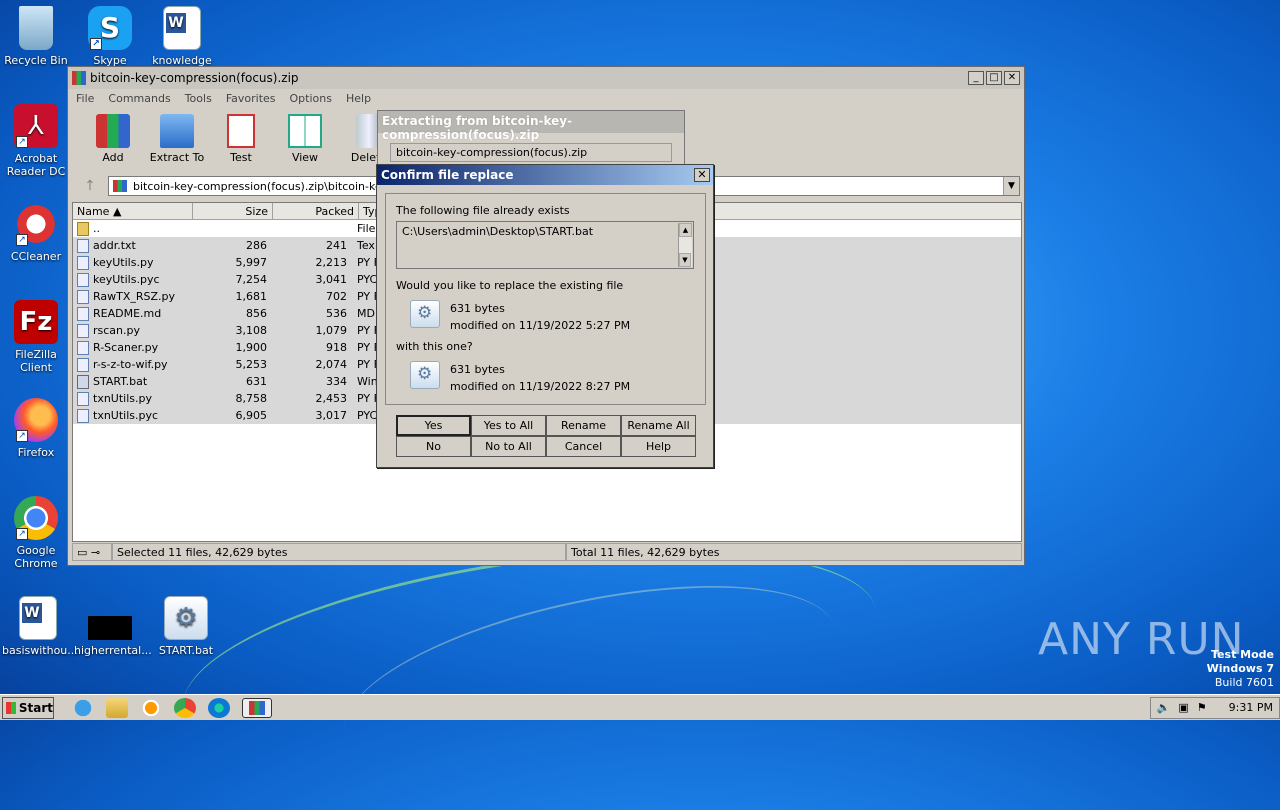 The width and height of the screenshot is (1280, 810). Describe the element at coordinates (182, 36) in the screenshot. I see `desktop-icon-knowledge: W knowledge` at that location.